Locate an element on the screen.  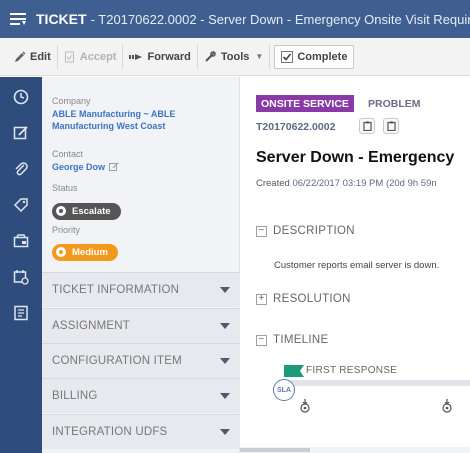
section-configuration-item: CONFIGURATION ITEM is located at coordinates (141, 360).